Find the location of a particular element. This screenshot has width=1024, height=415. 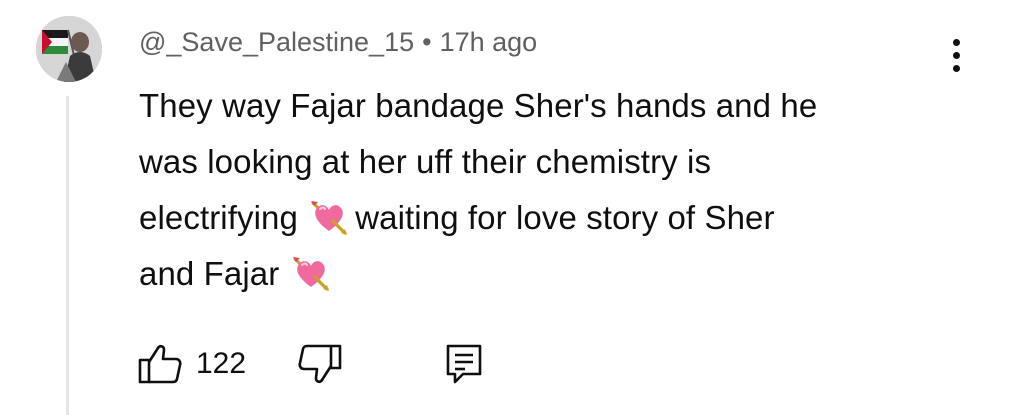

author-name: @_Save_Palestine_15 is located at coordinates (276, 42).